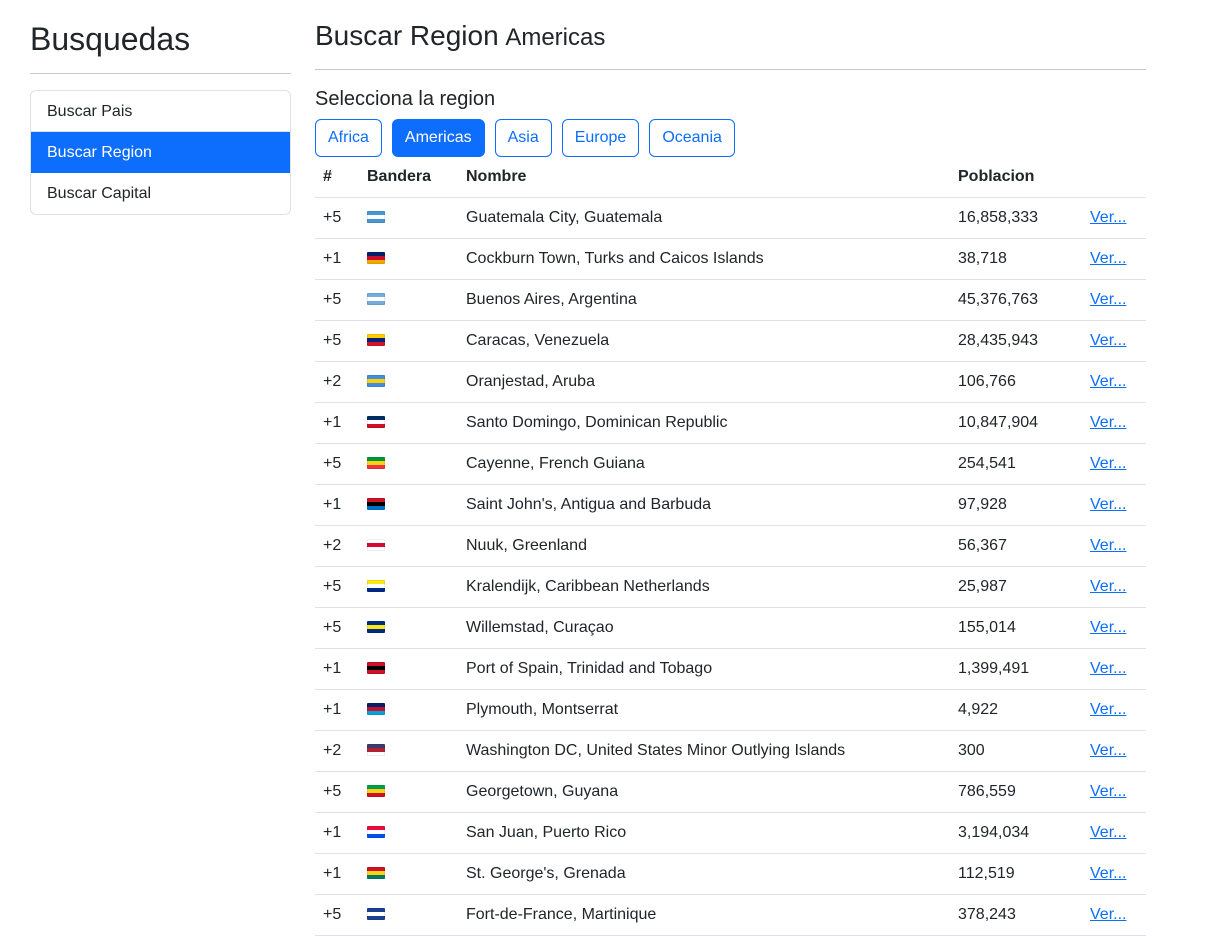 This screenshot has width=1206, height=936. What do you see at coordinates (1016, 464) in the screenshot?
I see `row-population: 254,541` at bounding box center [1016, 464].